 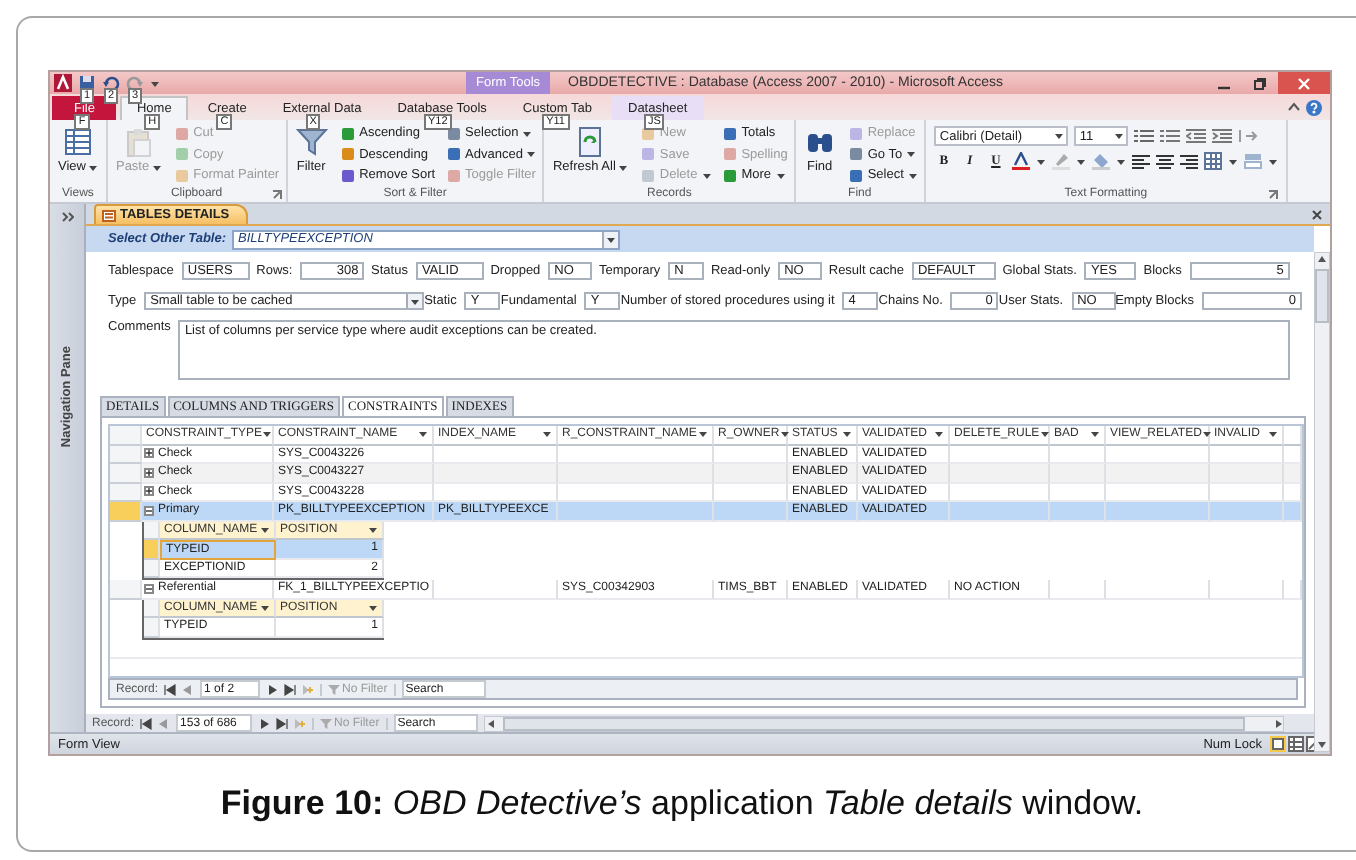 I want to click on expand-pane-icon, so click(x=67, y=217).